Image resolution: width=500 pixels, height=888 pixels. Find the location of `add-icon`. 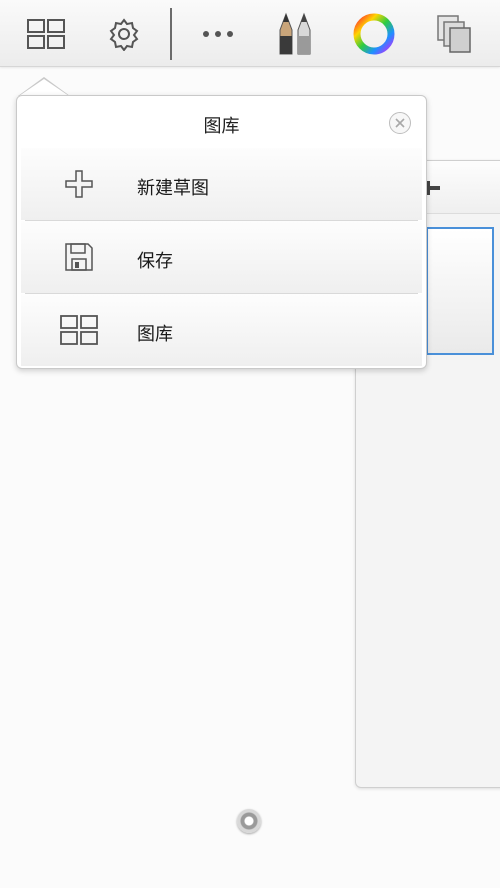

add-icon is located at coordinates (433, 188).